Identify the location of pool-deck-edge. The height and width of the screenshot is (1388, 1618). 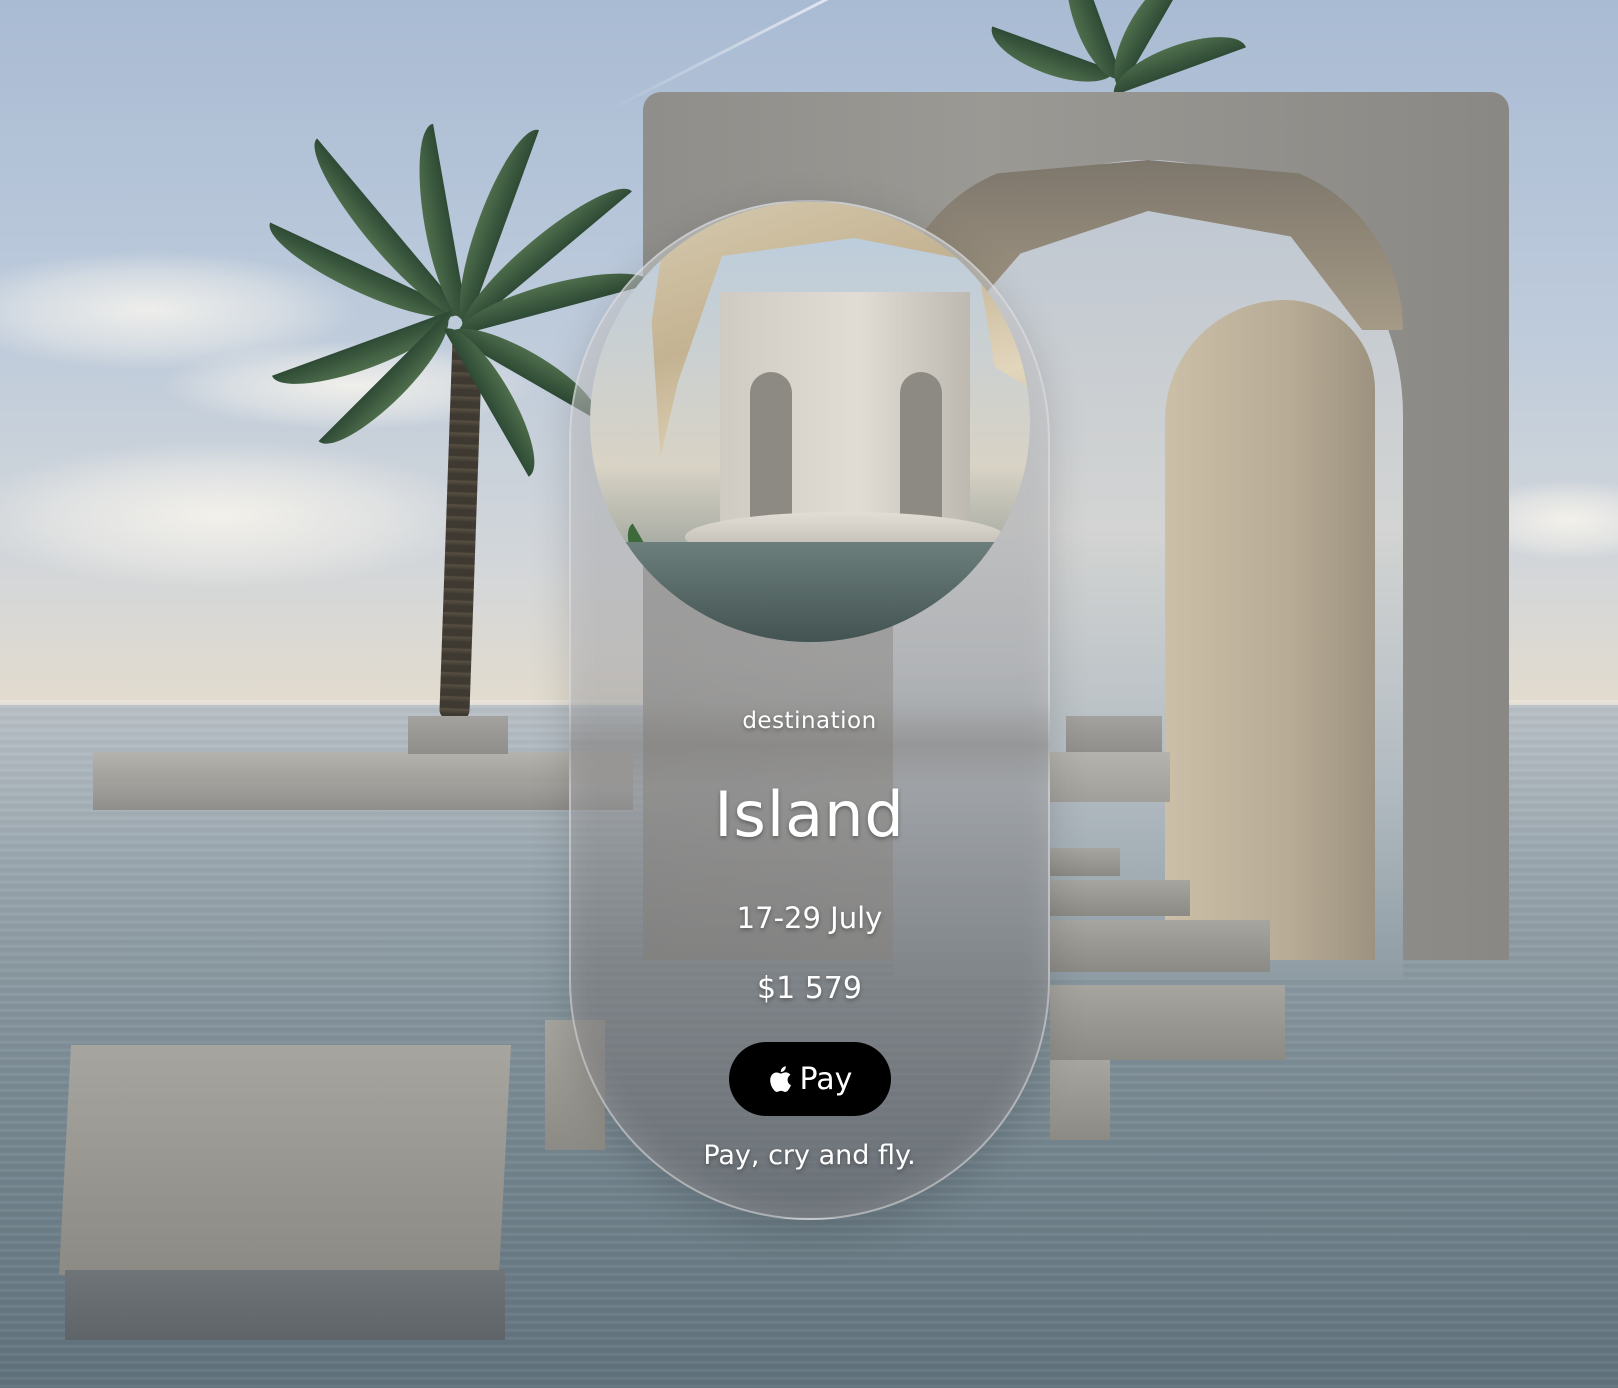
(363, 796).